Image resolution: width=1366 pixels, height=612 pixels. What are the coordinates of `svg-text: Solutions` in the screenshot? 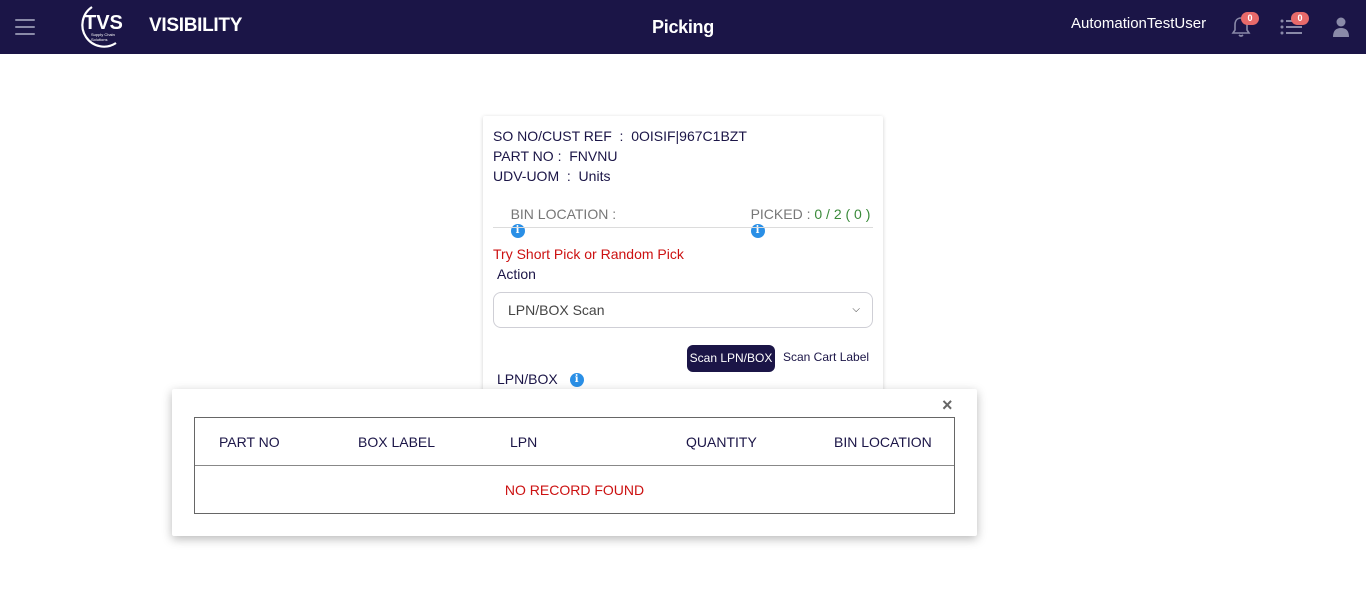 It's located at (99, 39).